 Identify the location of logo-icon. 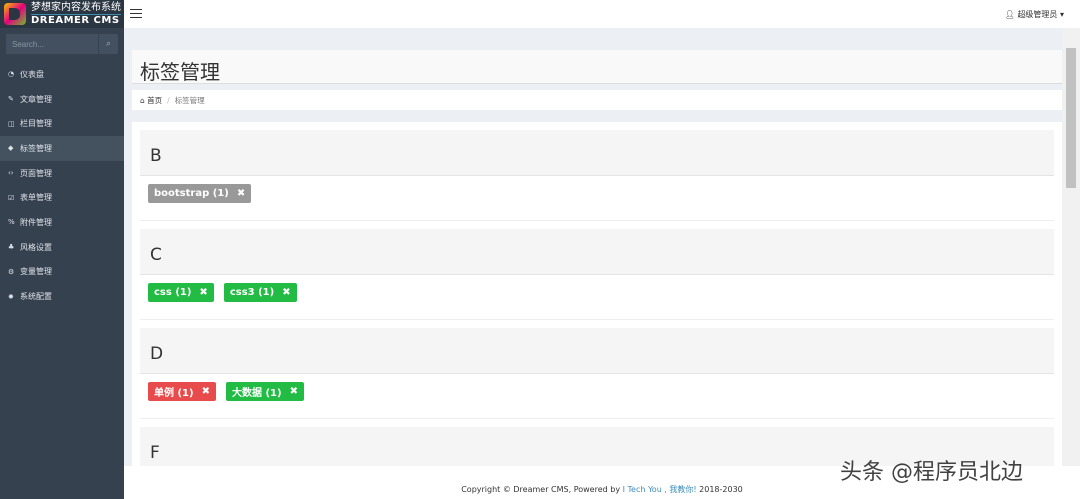
(15, 14).